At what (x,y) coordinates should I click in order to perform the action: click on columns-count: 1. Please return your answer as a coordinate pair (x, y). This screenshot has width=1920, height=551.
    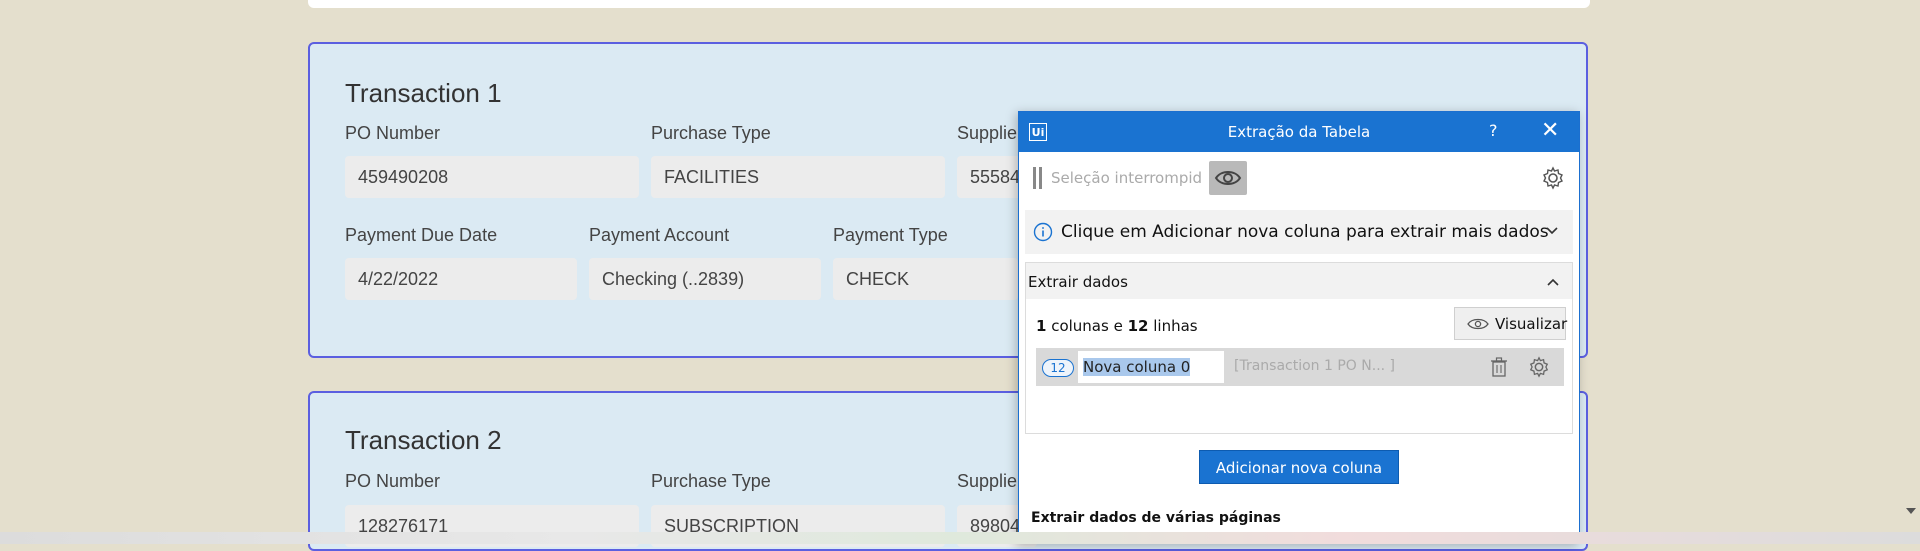
    Looking at the image, I should click on (1041, 326).